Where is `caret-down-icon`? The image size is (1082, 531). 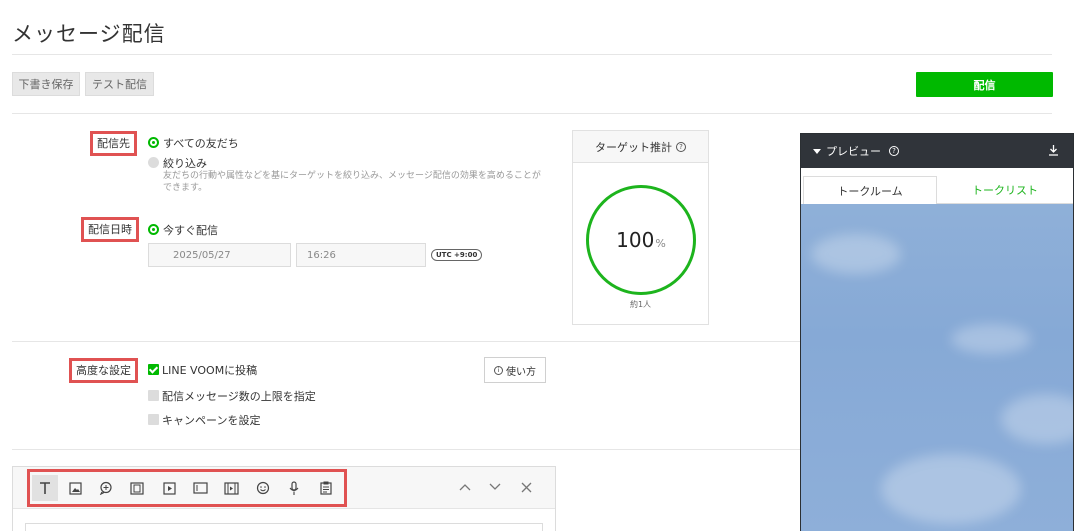
caret-down-icon is located at coordinates (817, 151).